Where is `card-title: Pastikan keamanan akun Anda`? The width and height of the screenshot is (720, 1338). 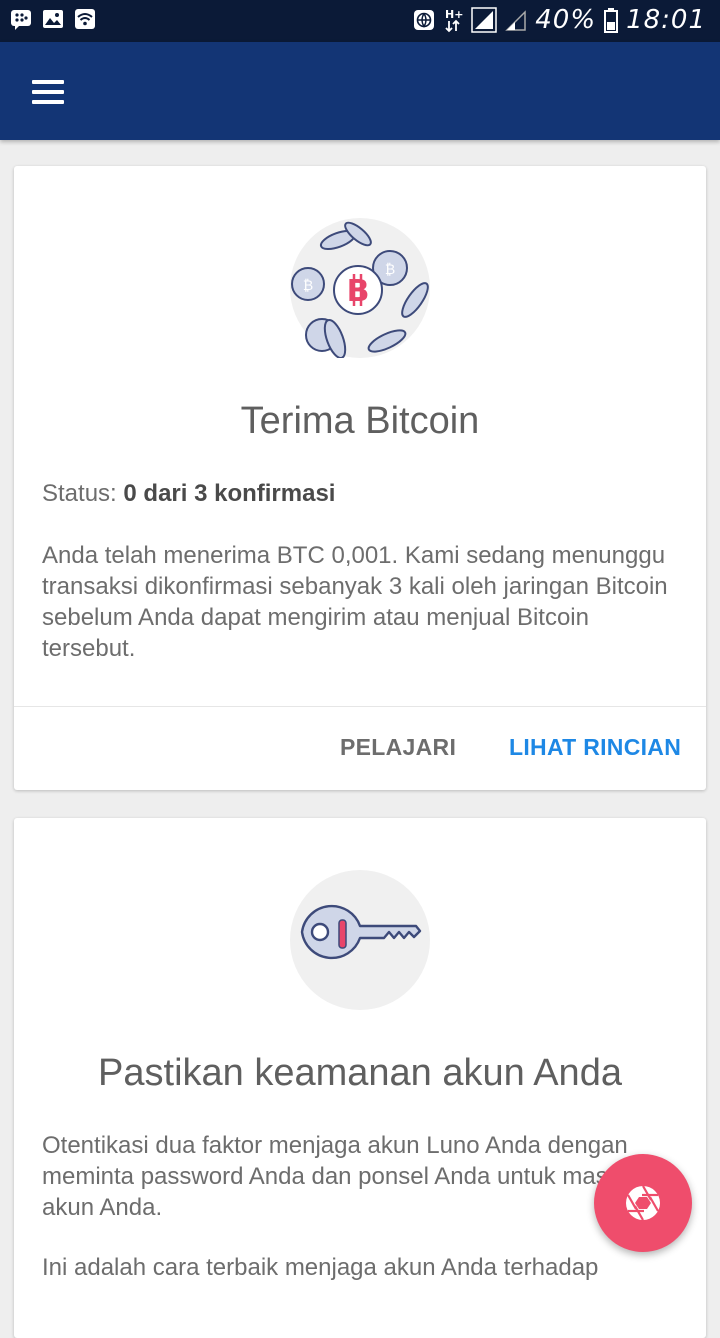
card-title: Pastikan keamanan akun Anda is located at coordinates (360, 1073).